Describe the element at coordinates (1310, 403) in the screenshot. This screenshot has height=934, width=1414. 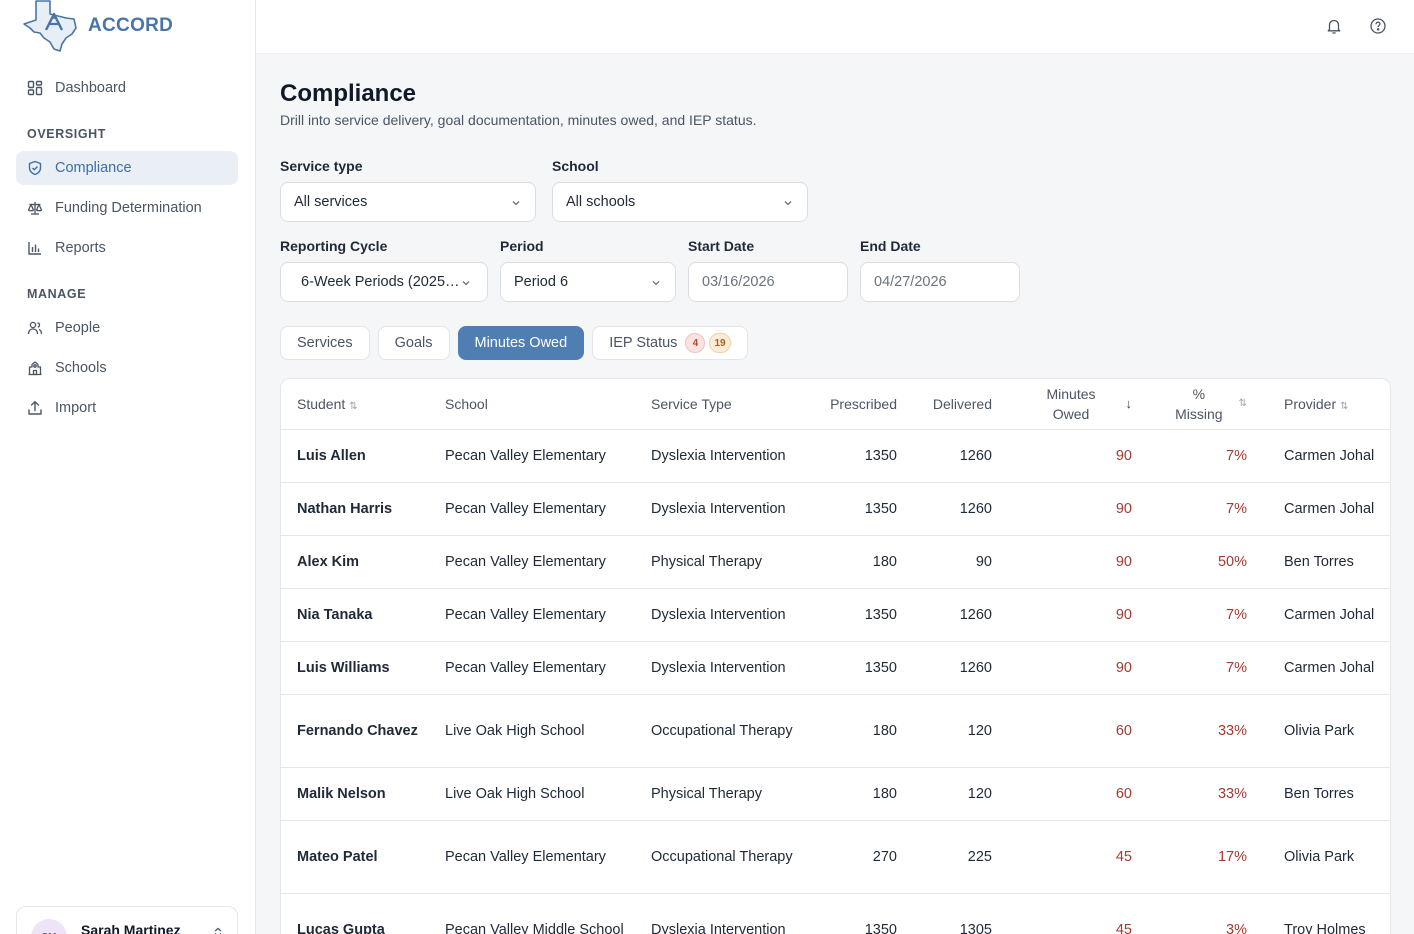
I see `col-provider-label: Provider` at that location.